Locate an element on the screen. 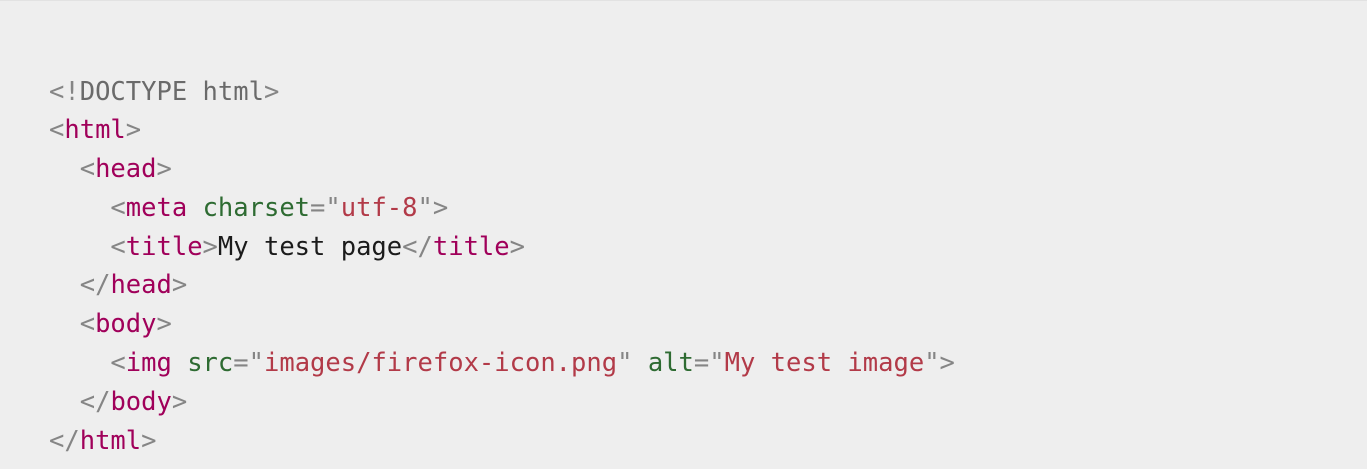 The image size is (1367, 469). code-line: <body> is located at coordinates (502, 324).